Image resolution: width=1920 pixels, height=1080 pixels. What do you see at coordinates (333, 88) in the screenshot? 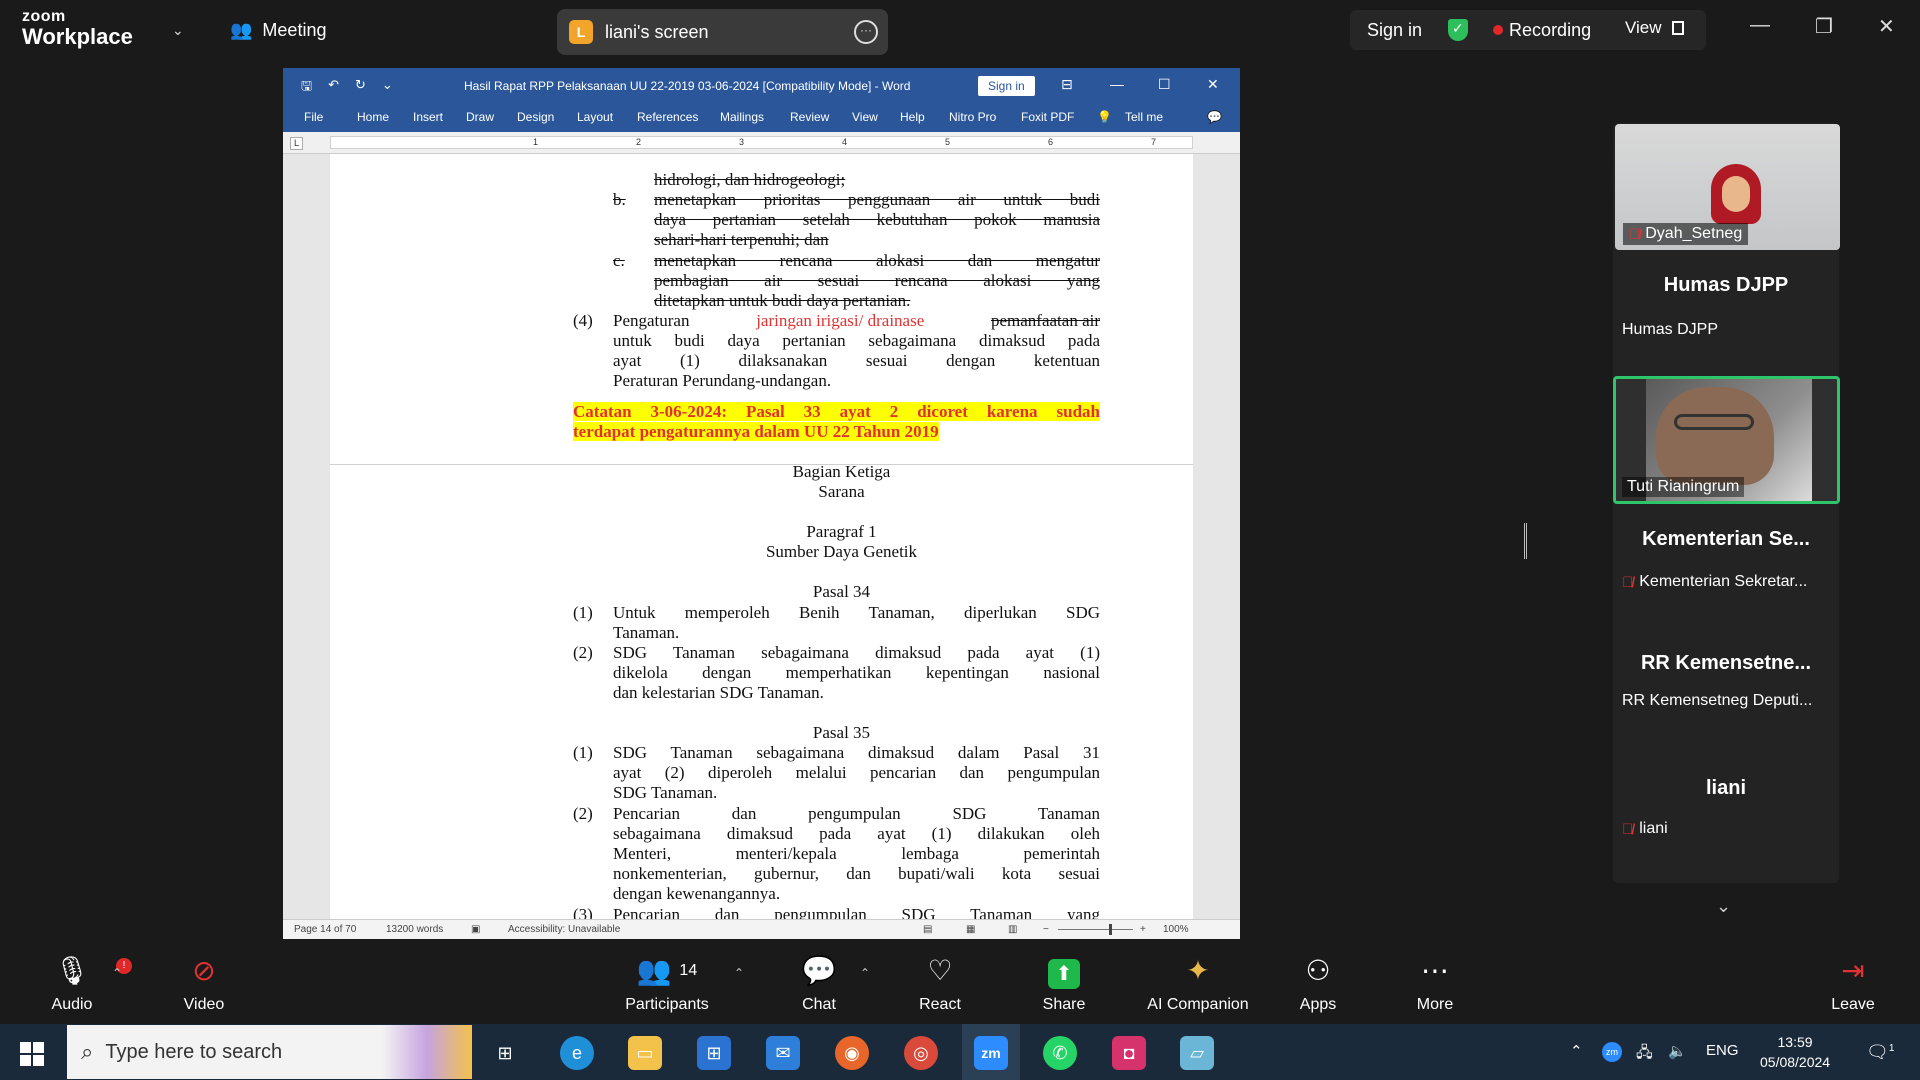
I see `undo-icon: ↶` at bounding box center [333, 88].